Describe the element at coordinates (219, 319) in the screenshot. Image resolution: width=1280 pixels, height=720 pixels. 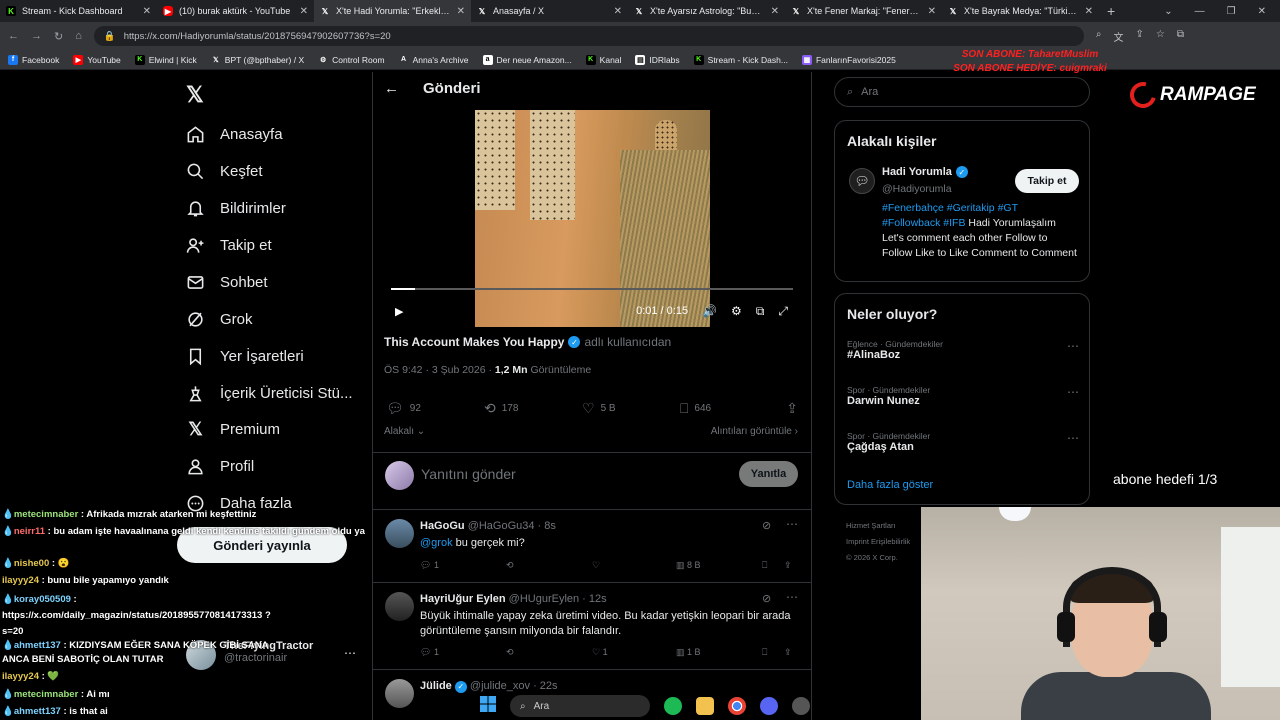
I see `nav-grok: Grok` at that location.